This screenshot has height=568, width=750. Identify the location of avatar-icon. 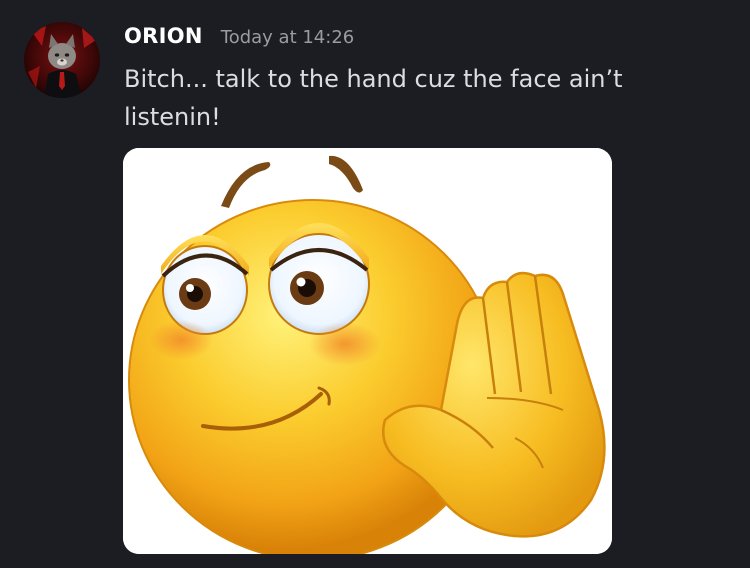
(62, 60).